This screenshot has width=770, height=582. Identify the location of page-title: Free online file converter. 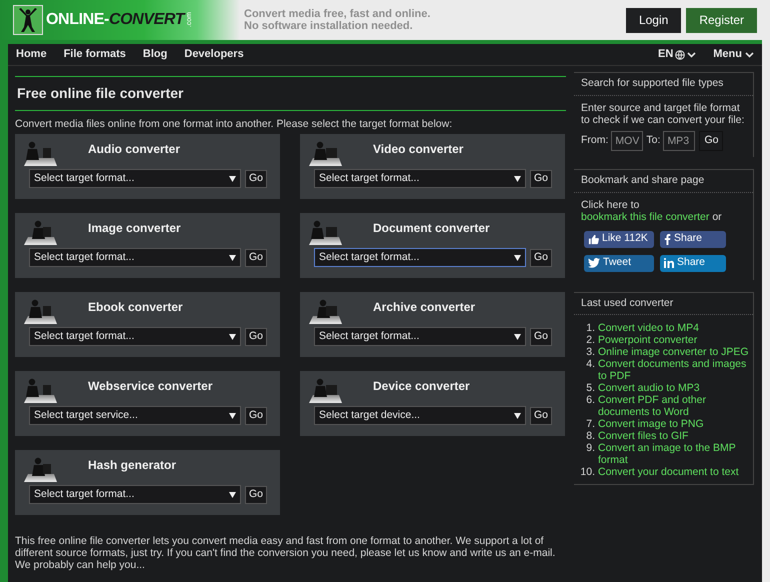
(100, 93).